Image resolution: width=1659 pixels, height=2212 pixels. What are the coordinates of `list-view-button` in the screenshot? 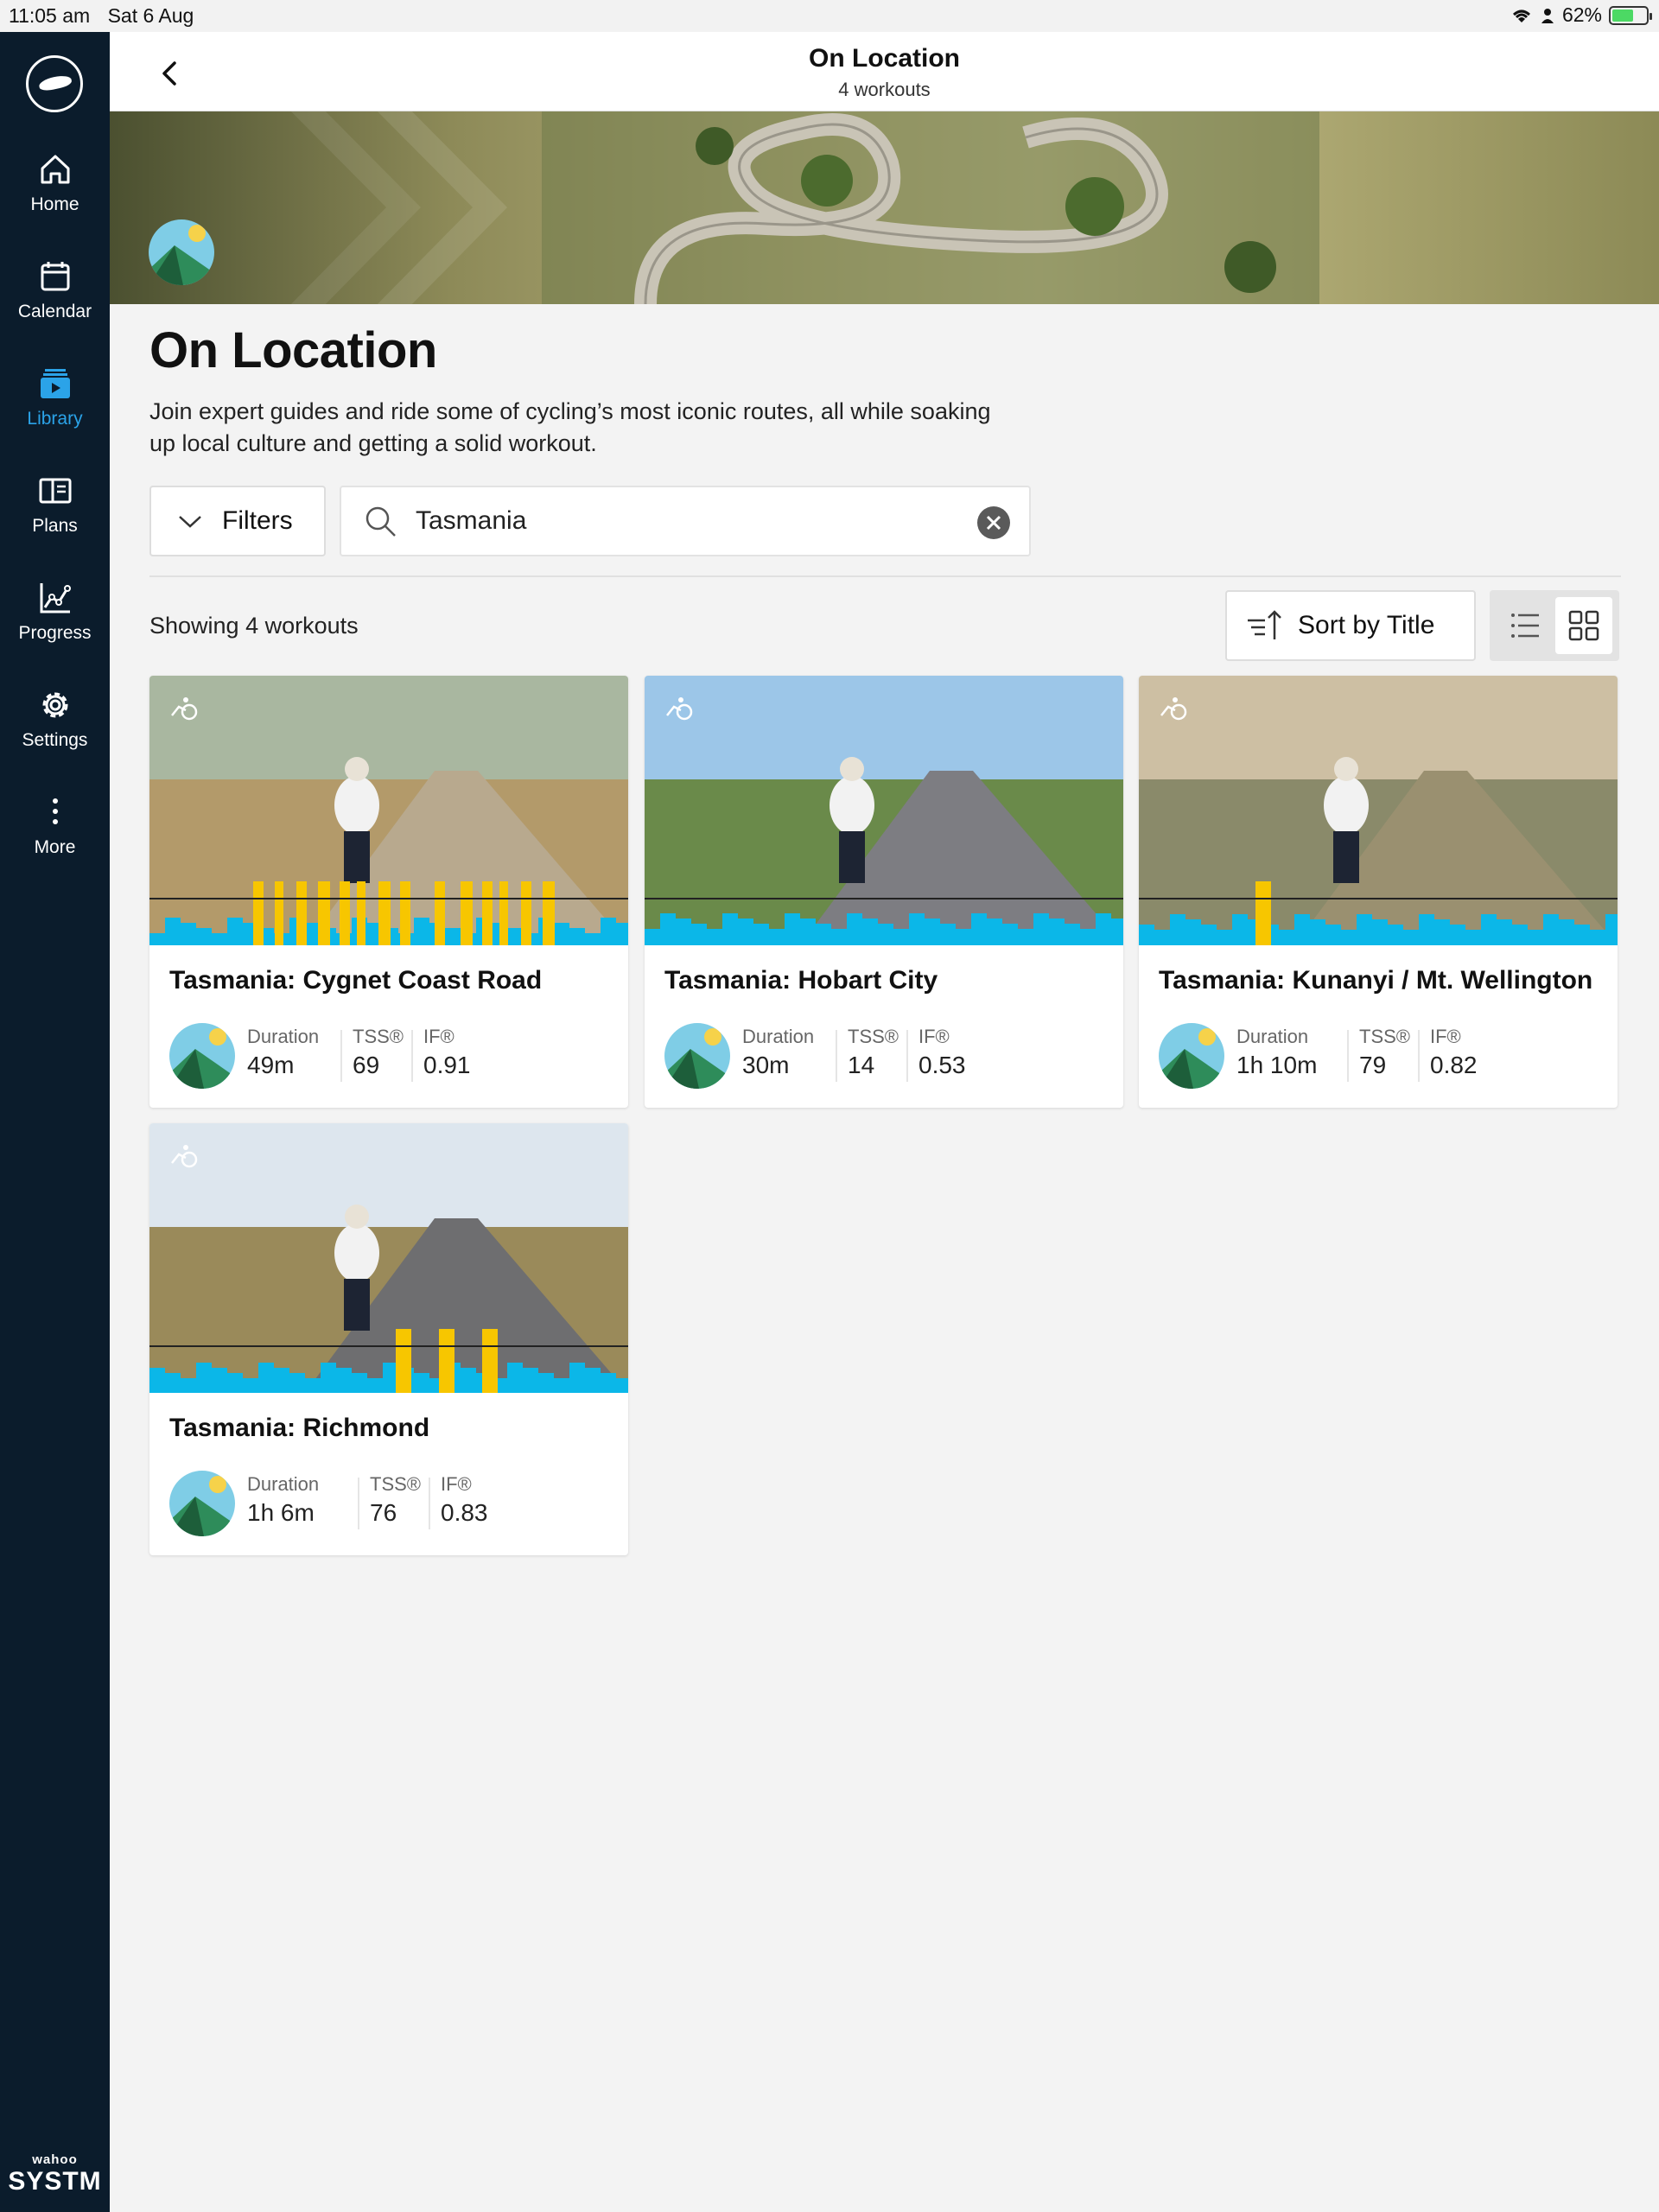 It's located at (1525, 625).